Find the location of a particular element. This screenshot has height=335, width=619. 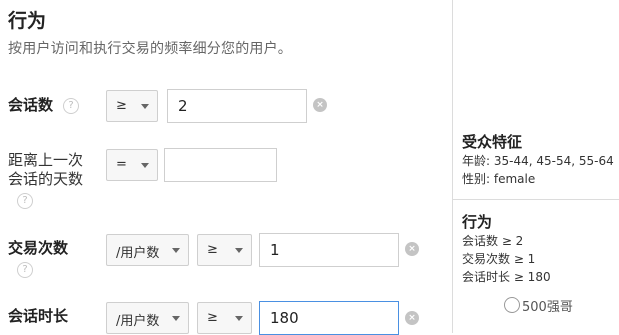

duration-operator-select: ≥ is located at coordinates (224, 318).